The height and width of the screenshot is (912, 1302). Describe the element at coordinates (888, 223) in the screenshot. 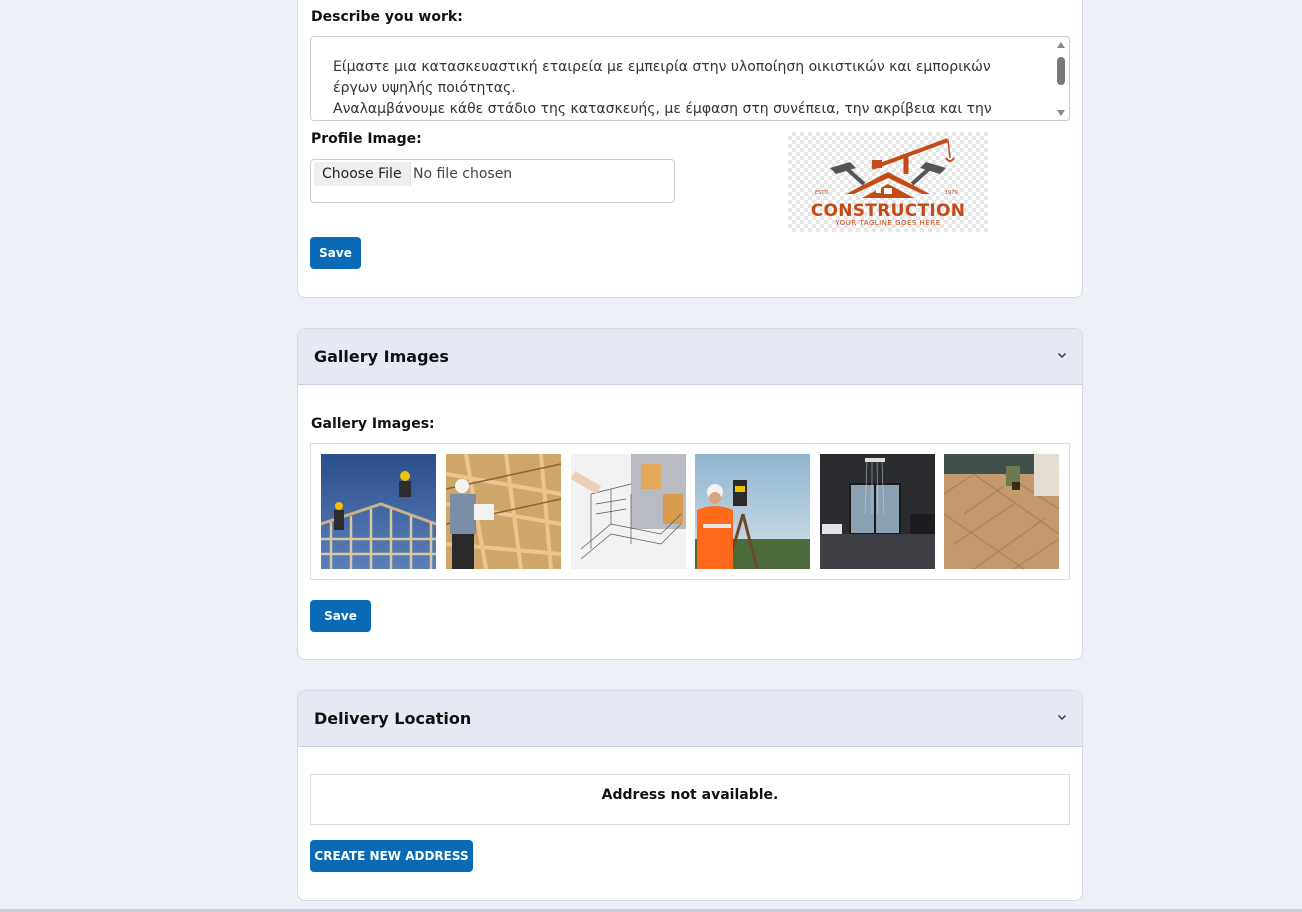

I see `logo-tagline-text: YOUR TAGLINE GOES HERE` at that location.